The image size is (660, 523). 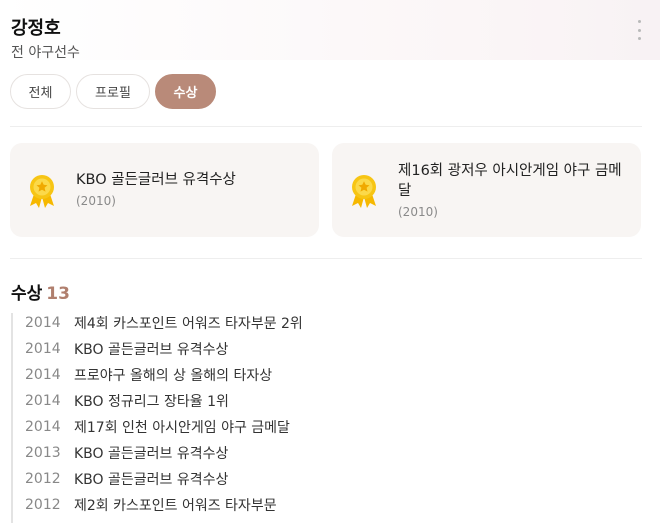 I want to click on more-vertical-icon, so click(x=639, y=30).